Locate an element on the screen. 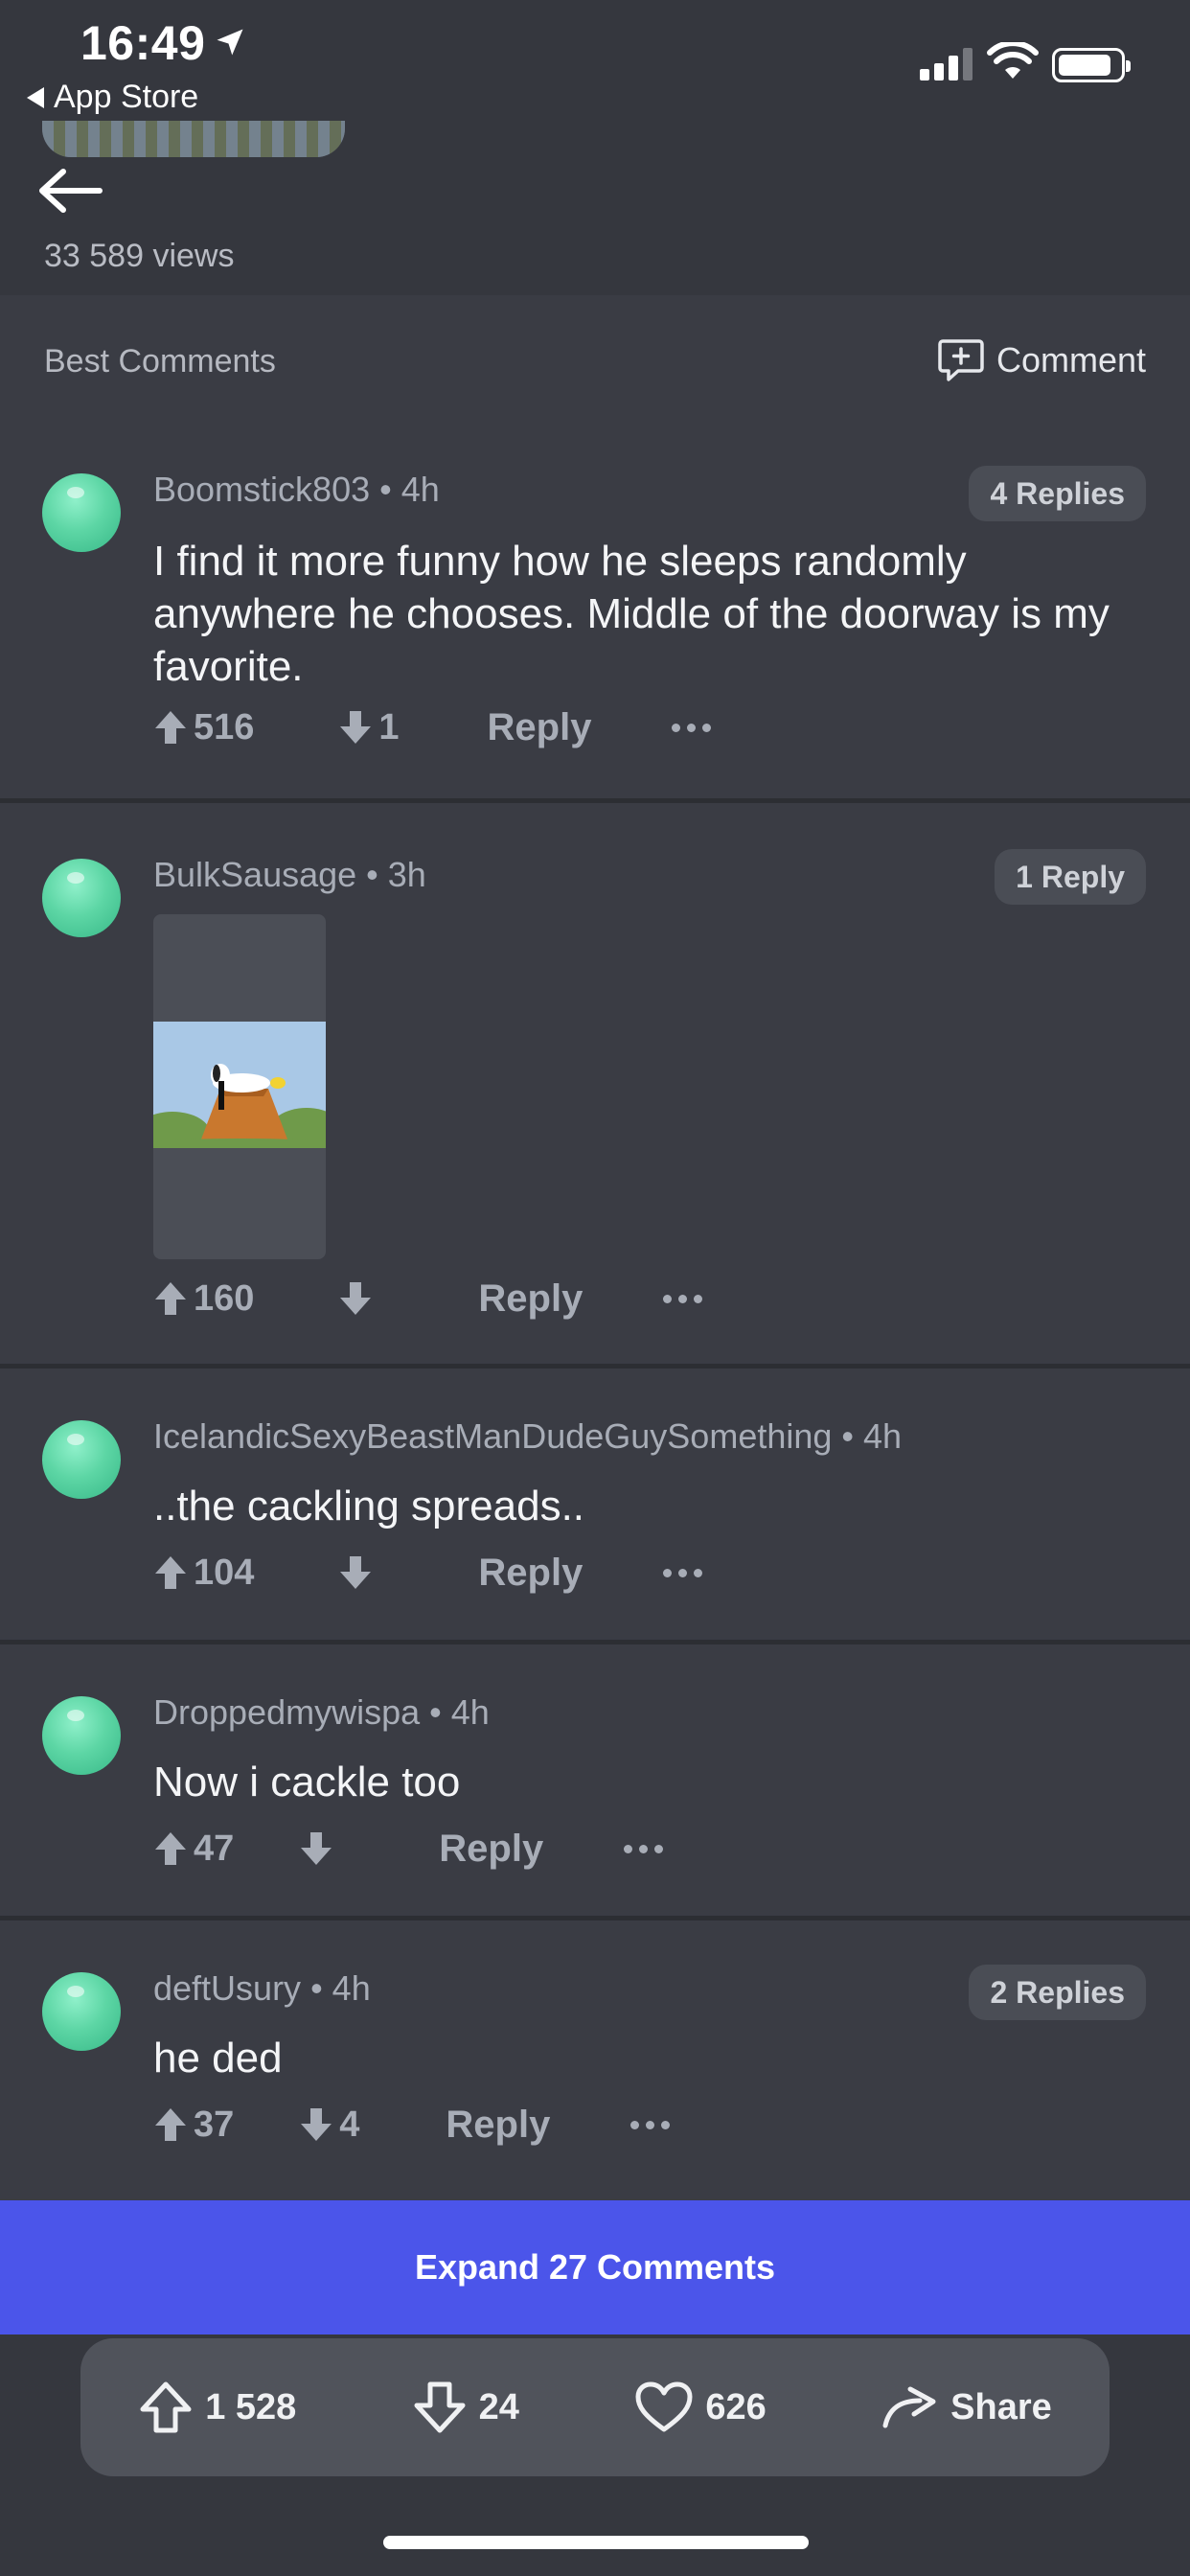 The image size is (1190, 2576). comment-actions: 47 Reply is located at coordinates (409, 1849).